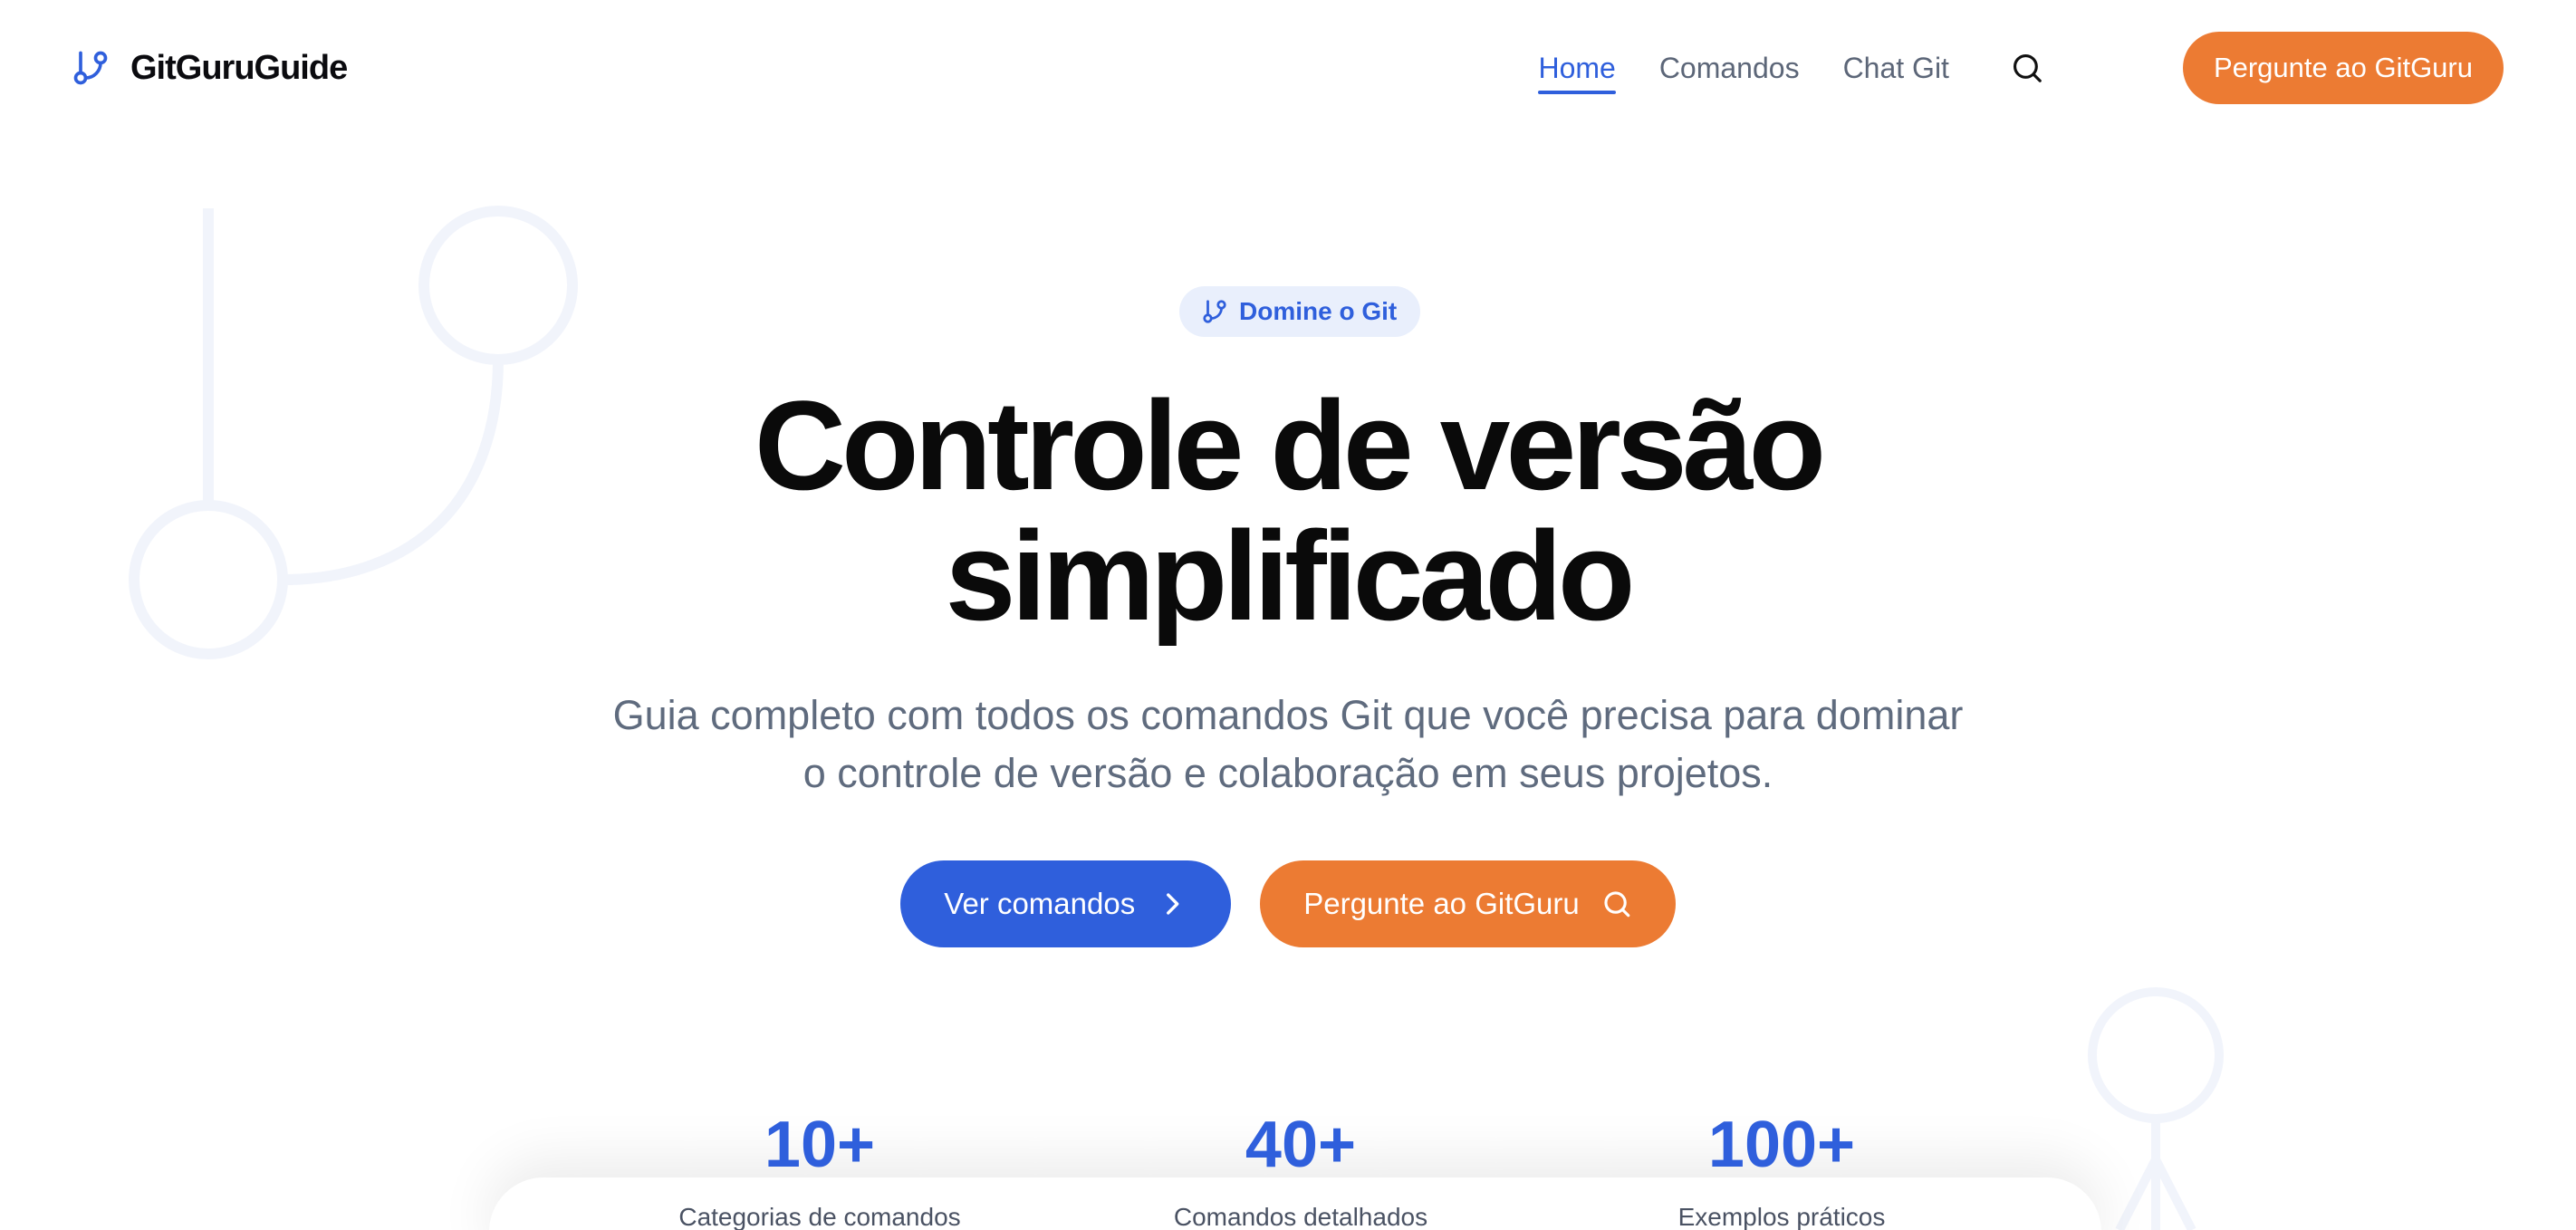 The width and height of the screenshot is (2576, 1230). What do you see at coordinates (1781, 1216) in the screenshot?
I see `stat-label: Exemplos práticos` at bounding box center [1781, 1216].